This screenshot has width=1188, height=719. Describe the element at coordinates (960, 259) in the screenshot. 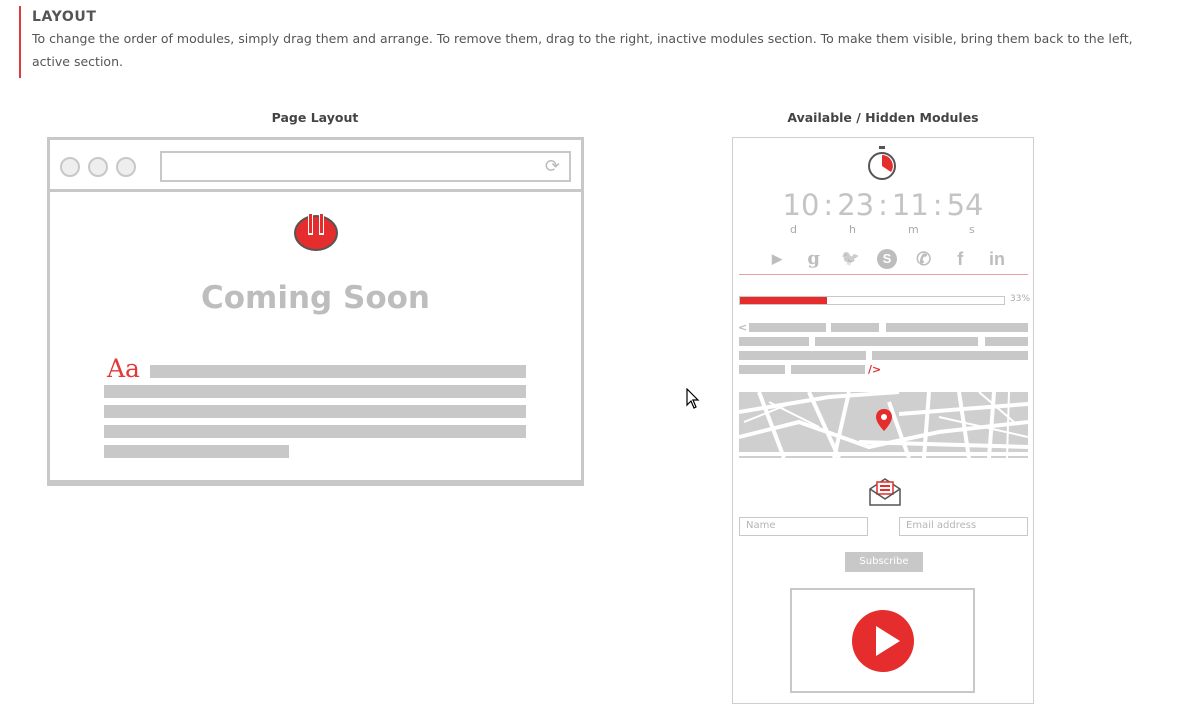

I see `facebook-icon: f` at that location.